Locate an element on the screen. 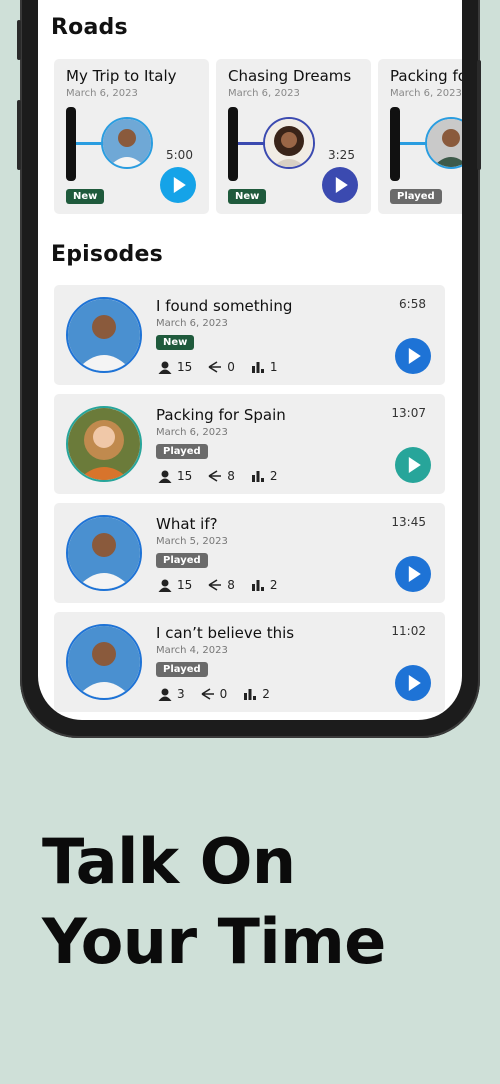 This screenshot has width=500, height=1084. road-title: Packing for Spain is located at coordinates (426, 76).